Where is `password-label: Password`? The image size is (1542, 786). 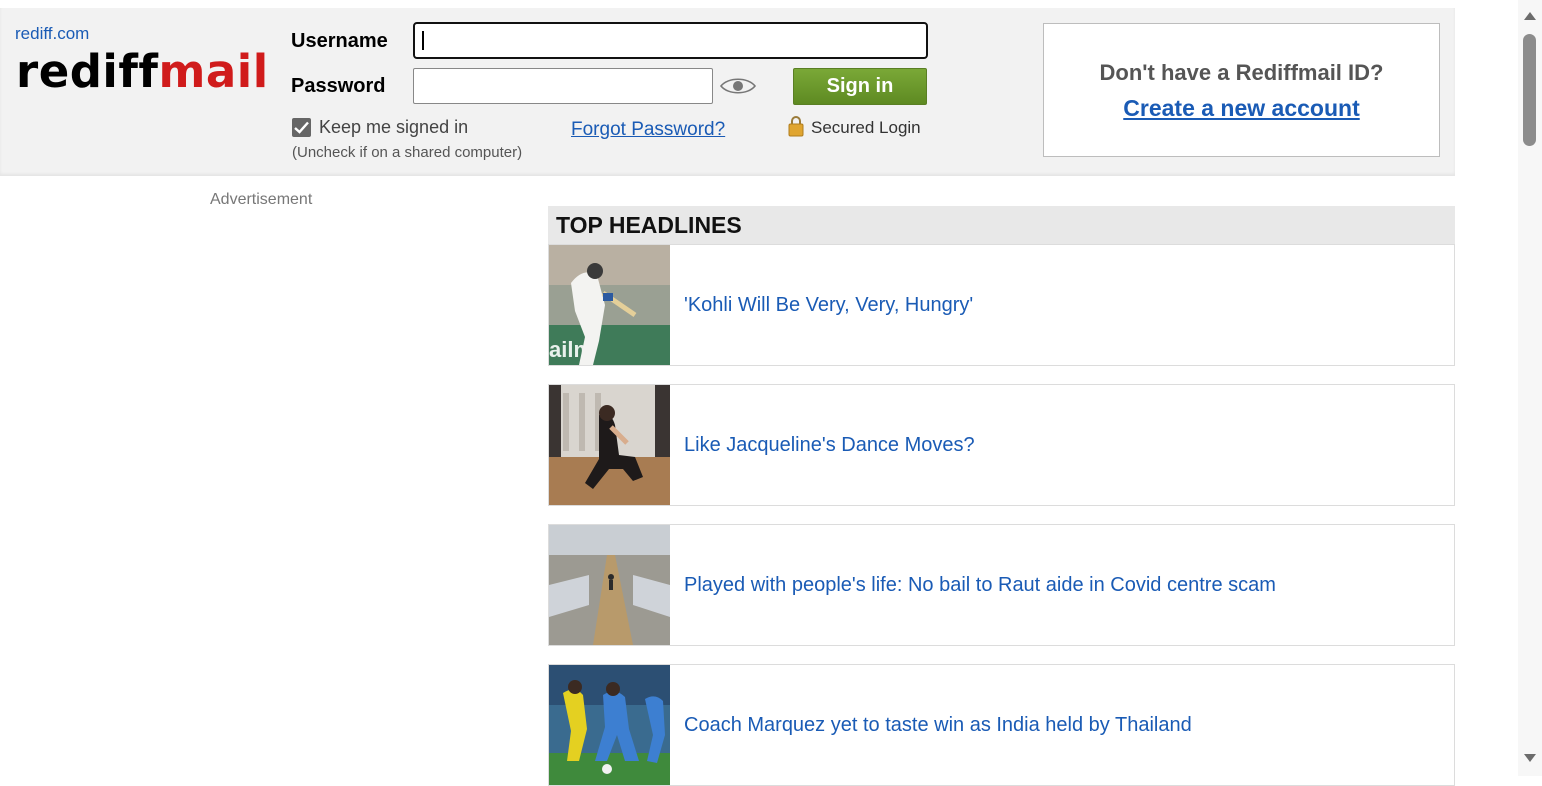 password-label: Password is located at coordinates (338, 86).